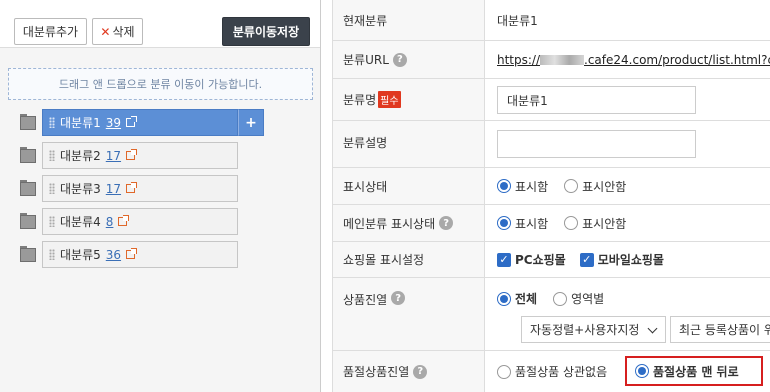 The image size is (770, 392). Describe the element at coordinates (113, 255) in the screenshot. I see `category-count-link: 36` at that location.